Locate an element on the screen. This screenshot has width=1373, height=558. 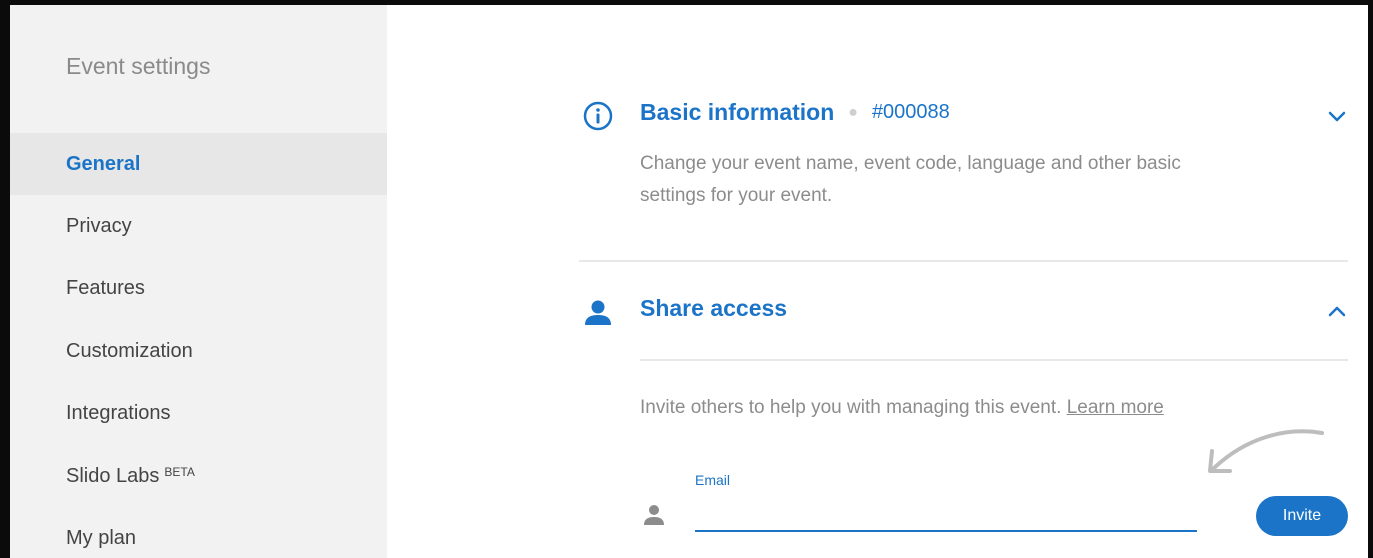
chevron-up-icon is located at coordinates (1337, 314).